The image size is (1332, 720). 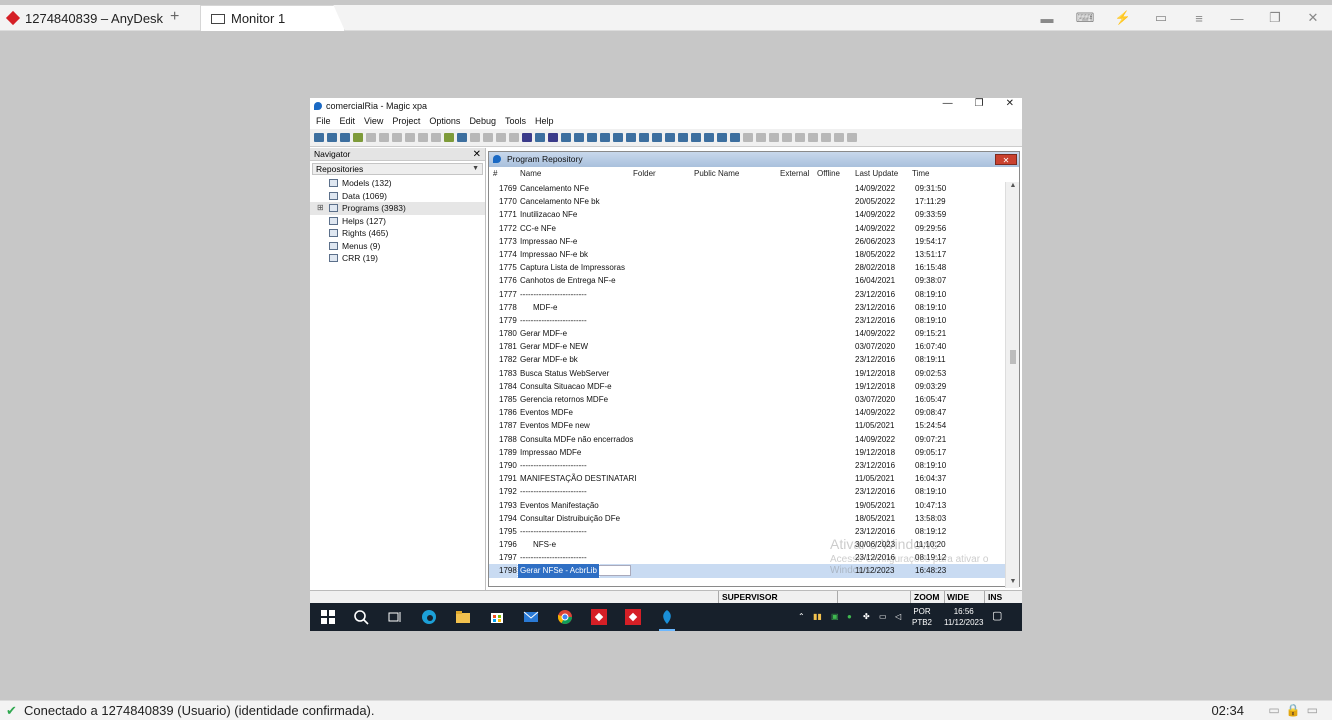 I want to click on system-clock: 16:56 11/12/2023, so click(x=963, y=617).